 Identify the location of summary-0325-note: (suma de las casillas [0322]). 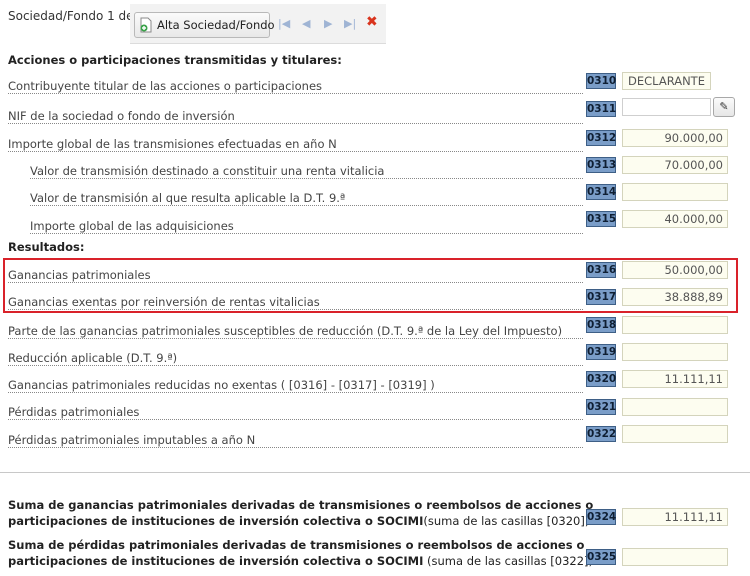
(508, 561).